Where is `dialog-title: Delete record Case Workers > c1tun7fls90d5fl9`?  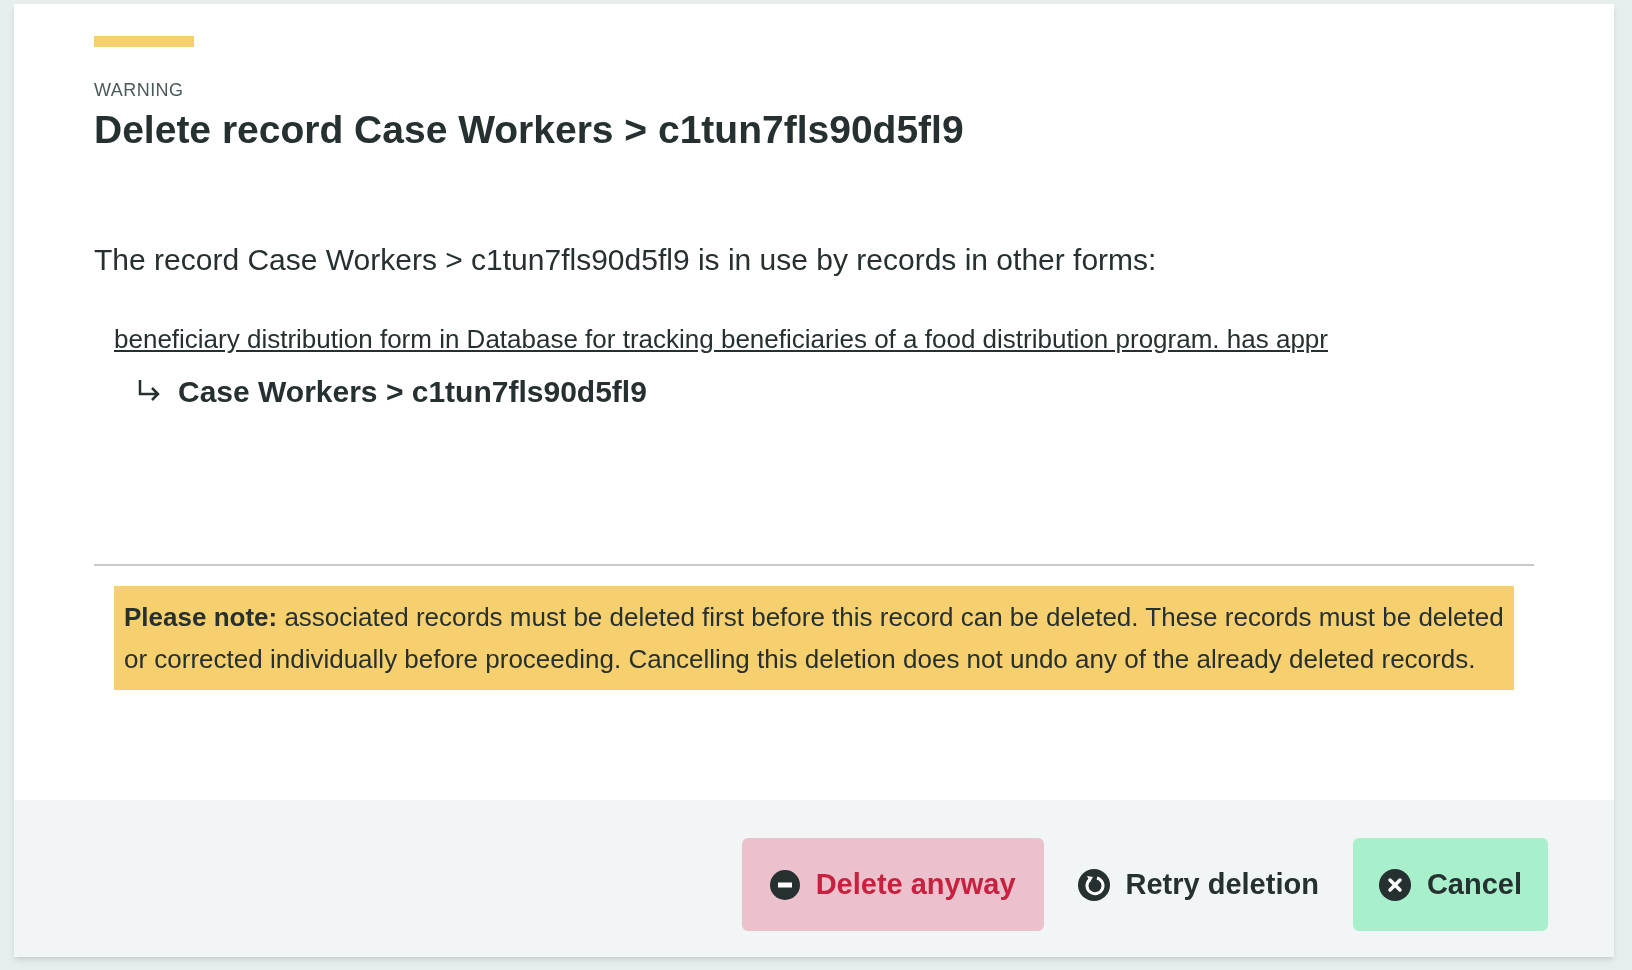 dialog-title: Delete record Case Workers > c1tun7fls90d5fl9 is located at coordinates (529, 130).